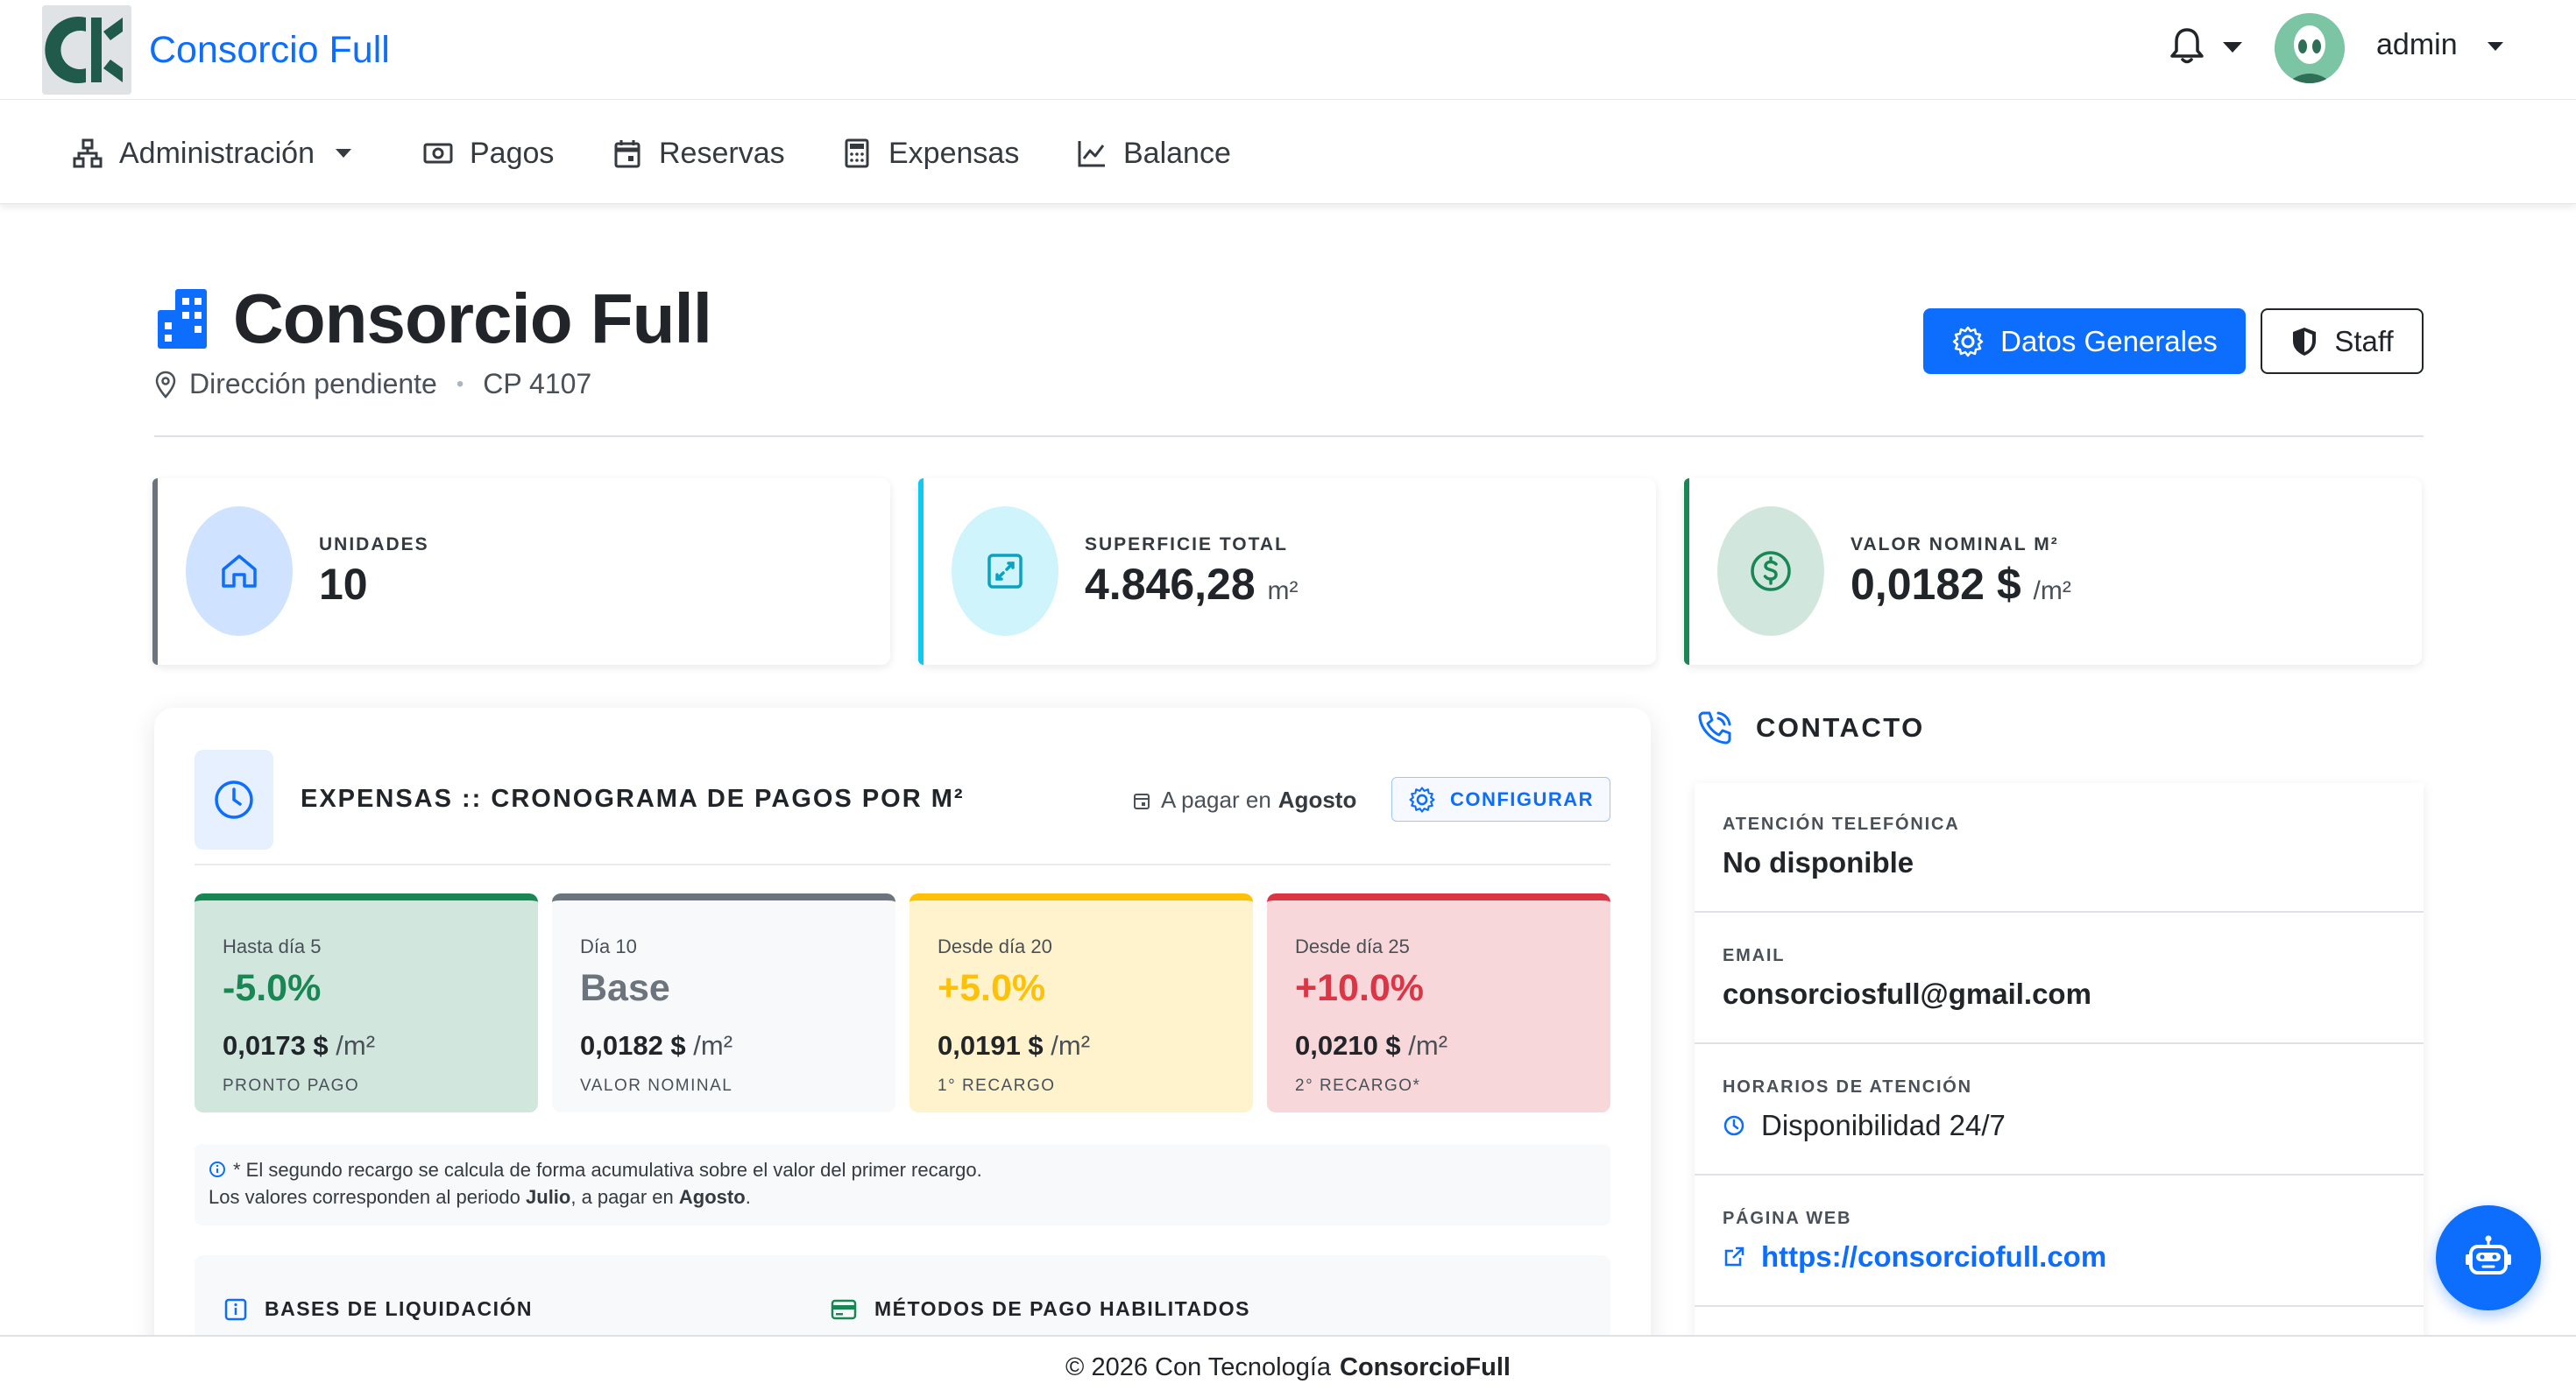  I want to click on contact-value: consorciosfull@gmail.com, so click(1907, 994).